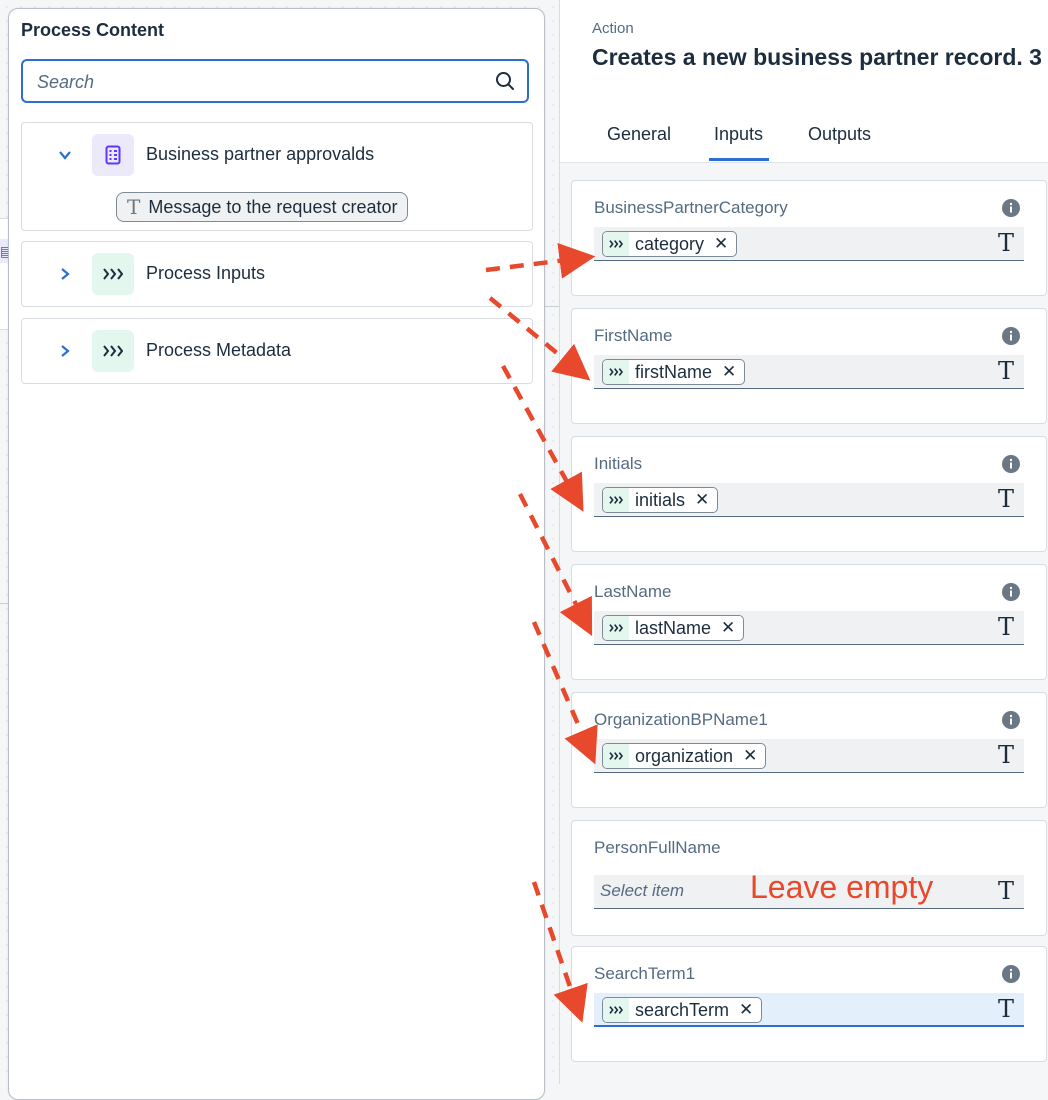  What do you see at coordinates (809, 372) in the screenshot?
I see `token-input: firstName ✕ T` at bounding box center [809, 372].